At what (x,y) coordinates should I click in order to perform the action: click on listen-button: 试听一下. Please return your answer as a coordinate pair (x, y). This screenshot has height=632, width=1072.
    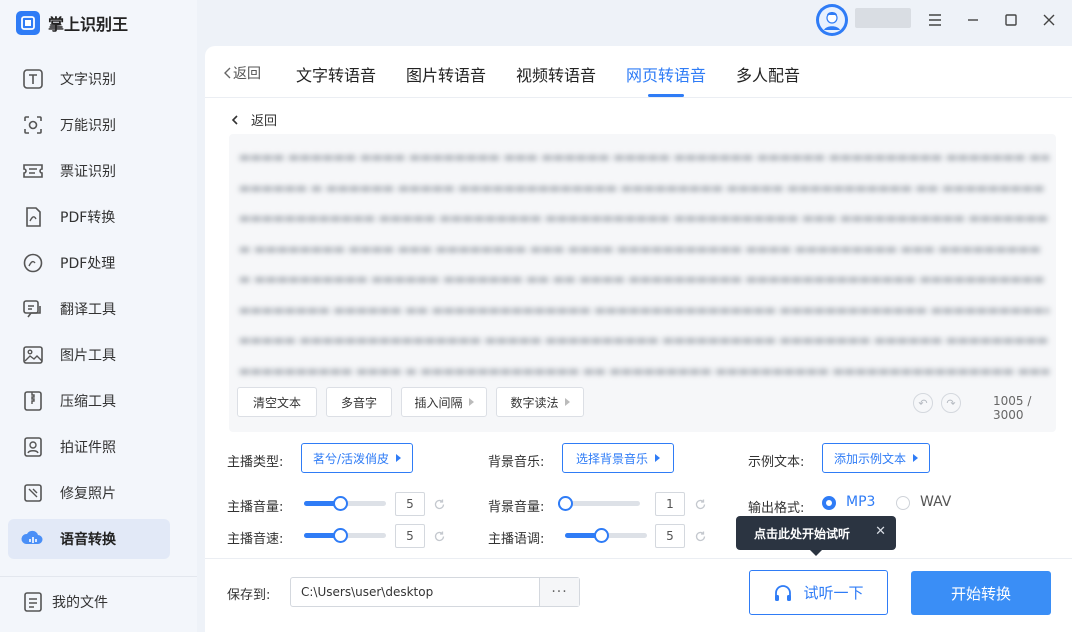
    Looking at the image, I should click on (818, 592).